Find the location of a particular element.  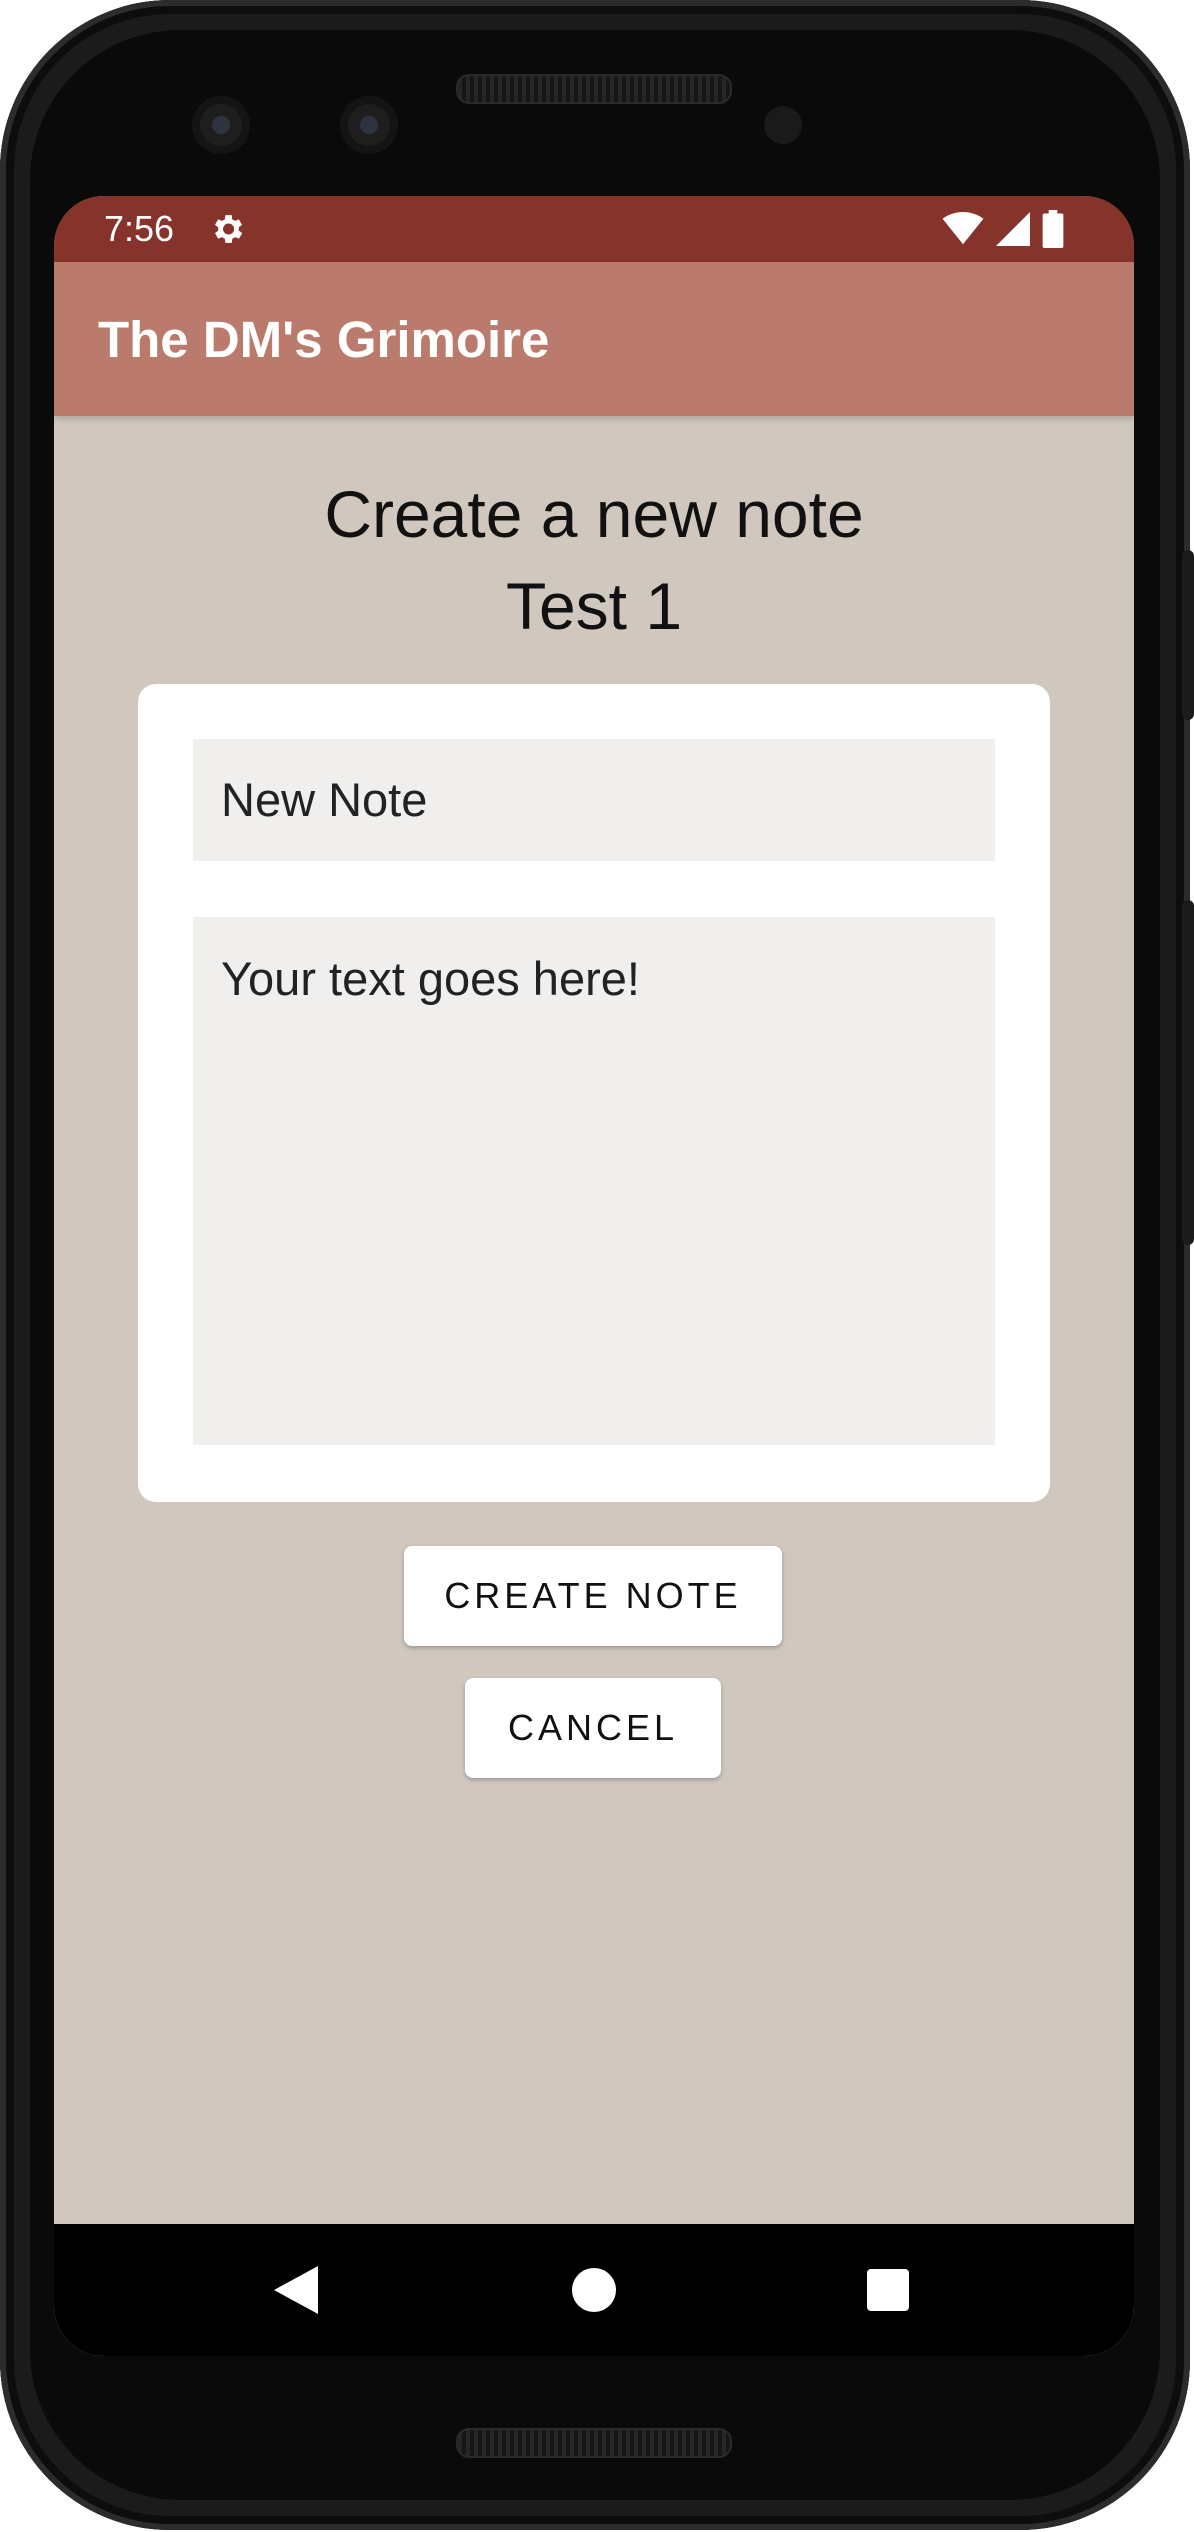

signal-icon is located at coordinates (1013, 229).